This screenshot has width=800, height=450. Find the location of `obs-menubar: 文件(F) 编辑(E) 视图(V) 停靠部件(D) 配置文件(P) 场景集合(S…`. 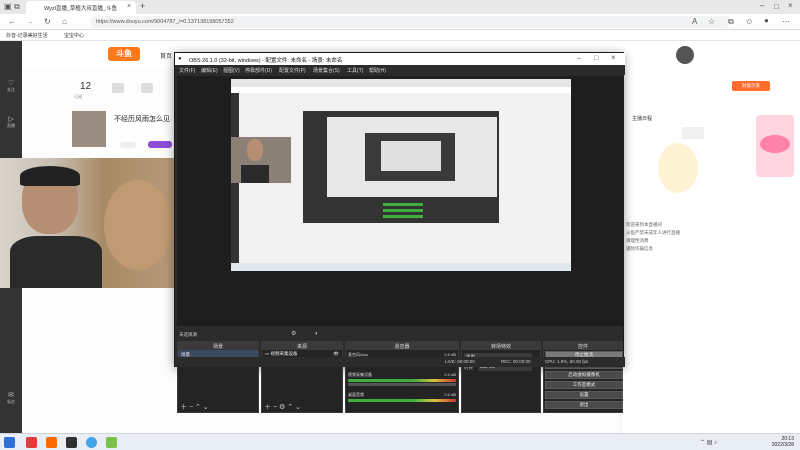

obs-menubar: 文件(F) 编辑(E) 视图(V) 停靠部件(D) 配置文件(P) 场景集合(S… is located at coordinates (400, 70).